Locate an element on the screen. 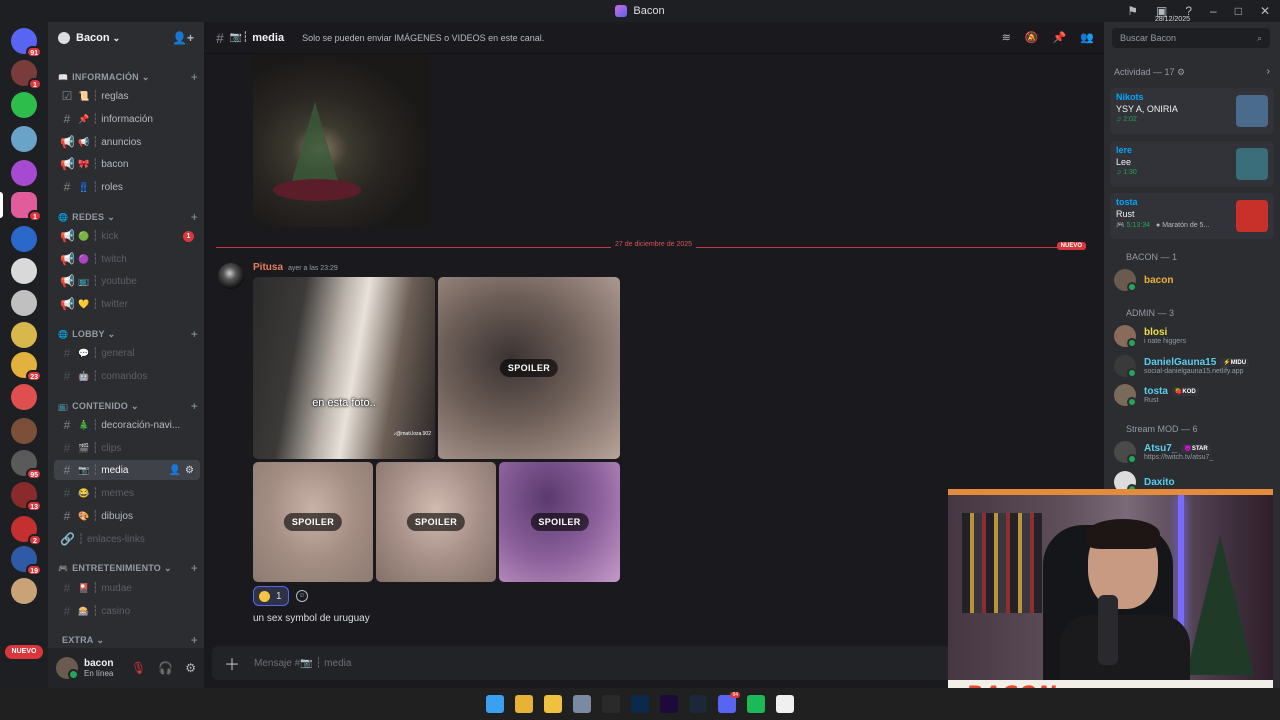 The height and width of the screenshot is (720, 1280). activity-card: Nikots YSY A, ONIRIA ♫ 2:02 is located at coordinates (1192, 111).